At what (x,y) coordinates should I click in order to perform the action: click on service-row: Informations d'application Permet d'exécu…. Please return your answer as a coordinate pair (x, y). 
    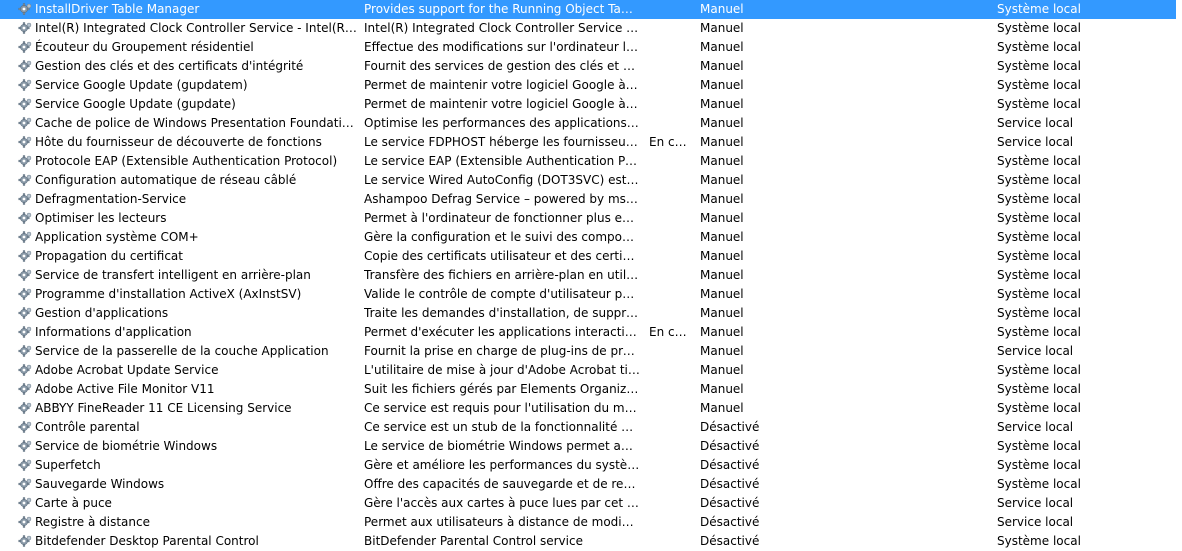
    Looking at the image, I should click on (591, 332).